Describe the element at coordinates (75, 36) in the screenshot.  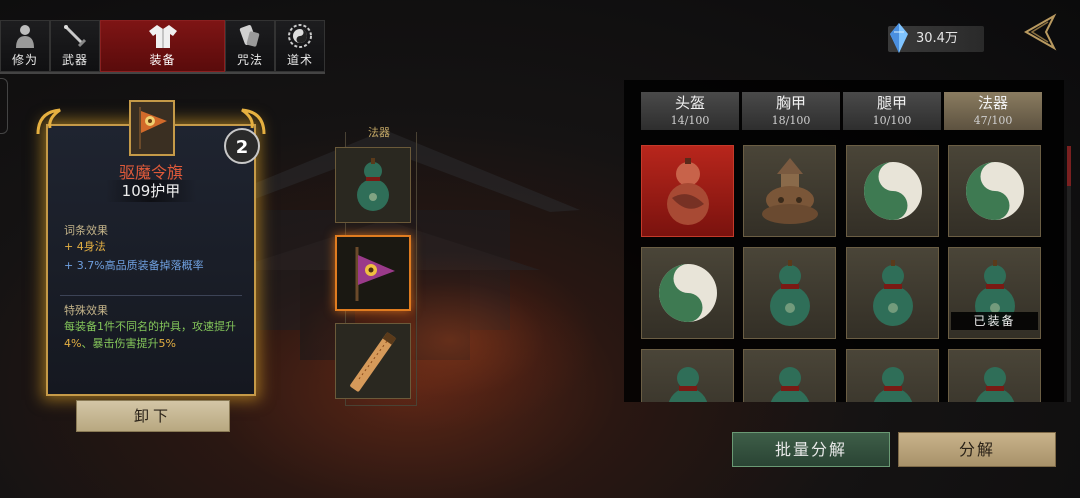
I see `sword-icon` at that location.